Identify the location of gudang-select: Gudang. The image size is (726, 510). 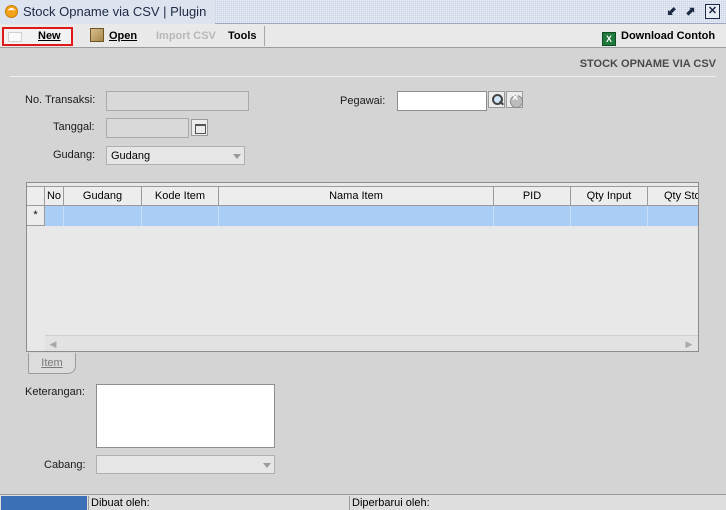
(175, 155).